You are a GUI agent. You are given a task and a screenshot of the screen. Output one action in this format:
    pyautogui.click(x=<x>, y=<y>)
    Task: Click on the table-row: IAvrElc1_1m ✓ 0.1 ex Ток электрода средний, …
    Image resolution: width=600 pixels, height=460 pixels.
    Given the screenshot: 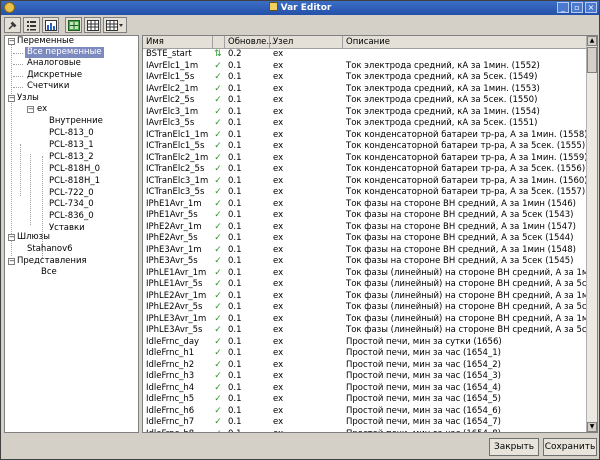 What is the action you would take?
    pyautogui.click(x=365, y=67)
    